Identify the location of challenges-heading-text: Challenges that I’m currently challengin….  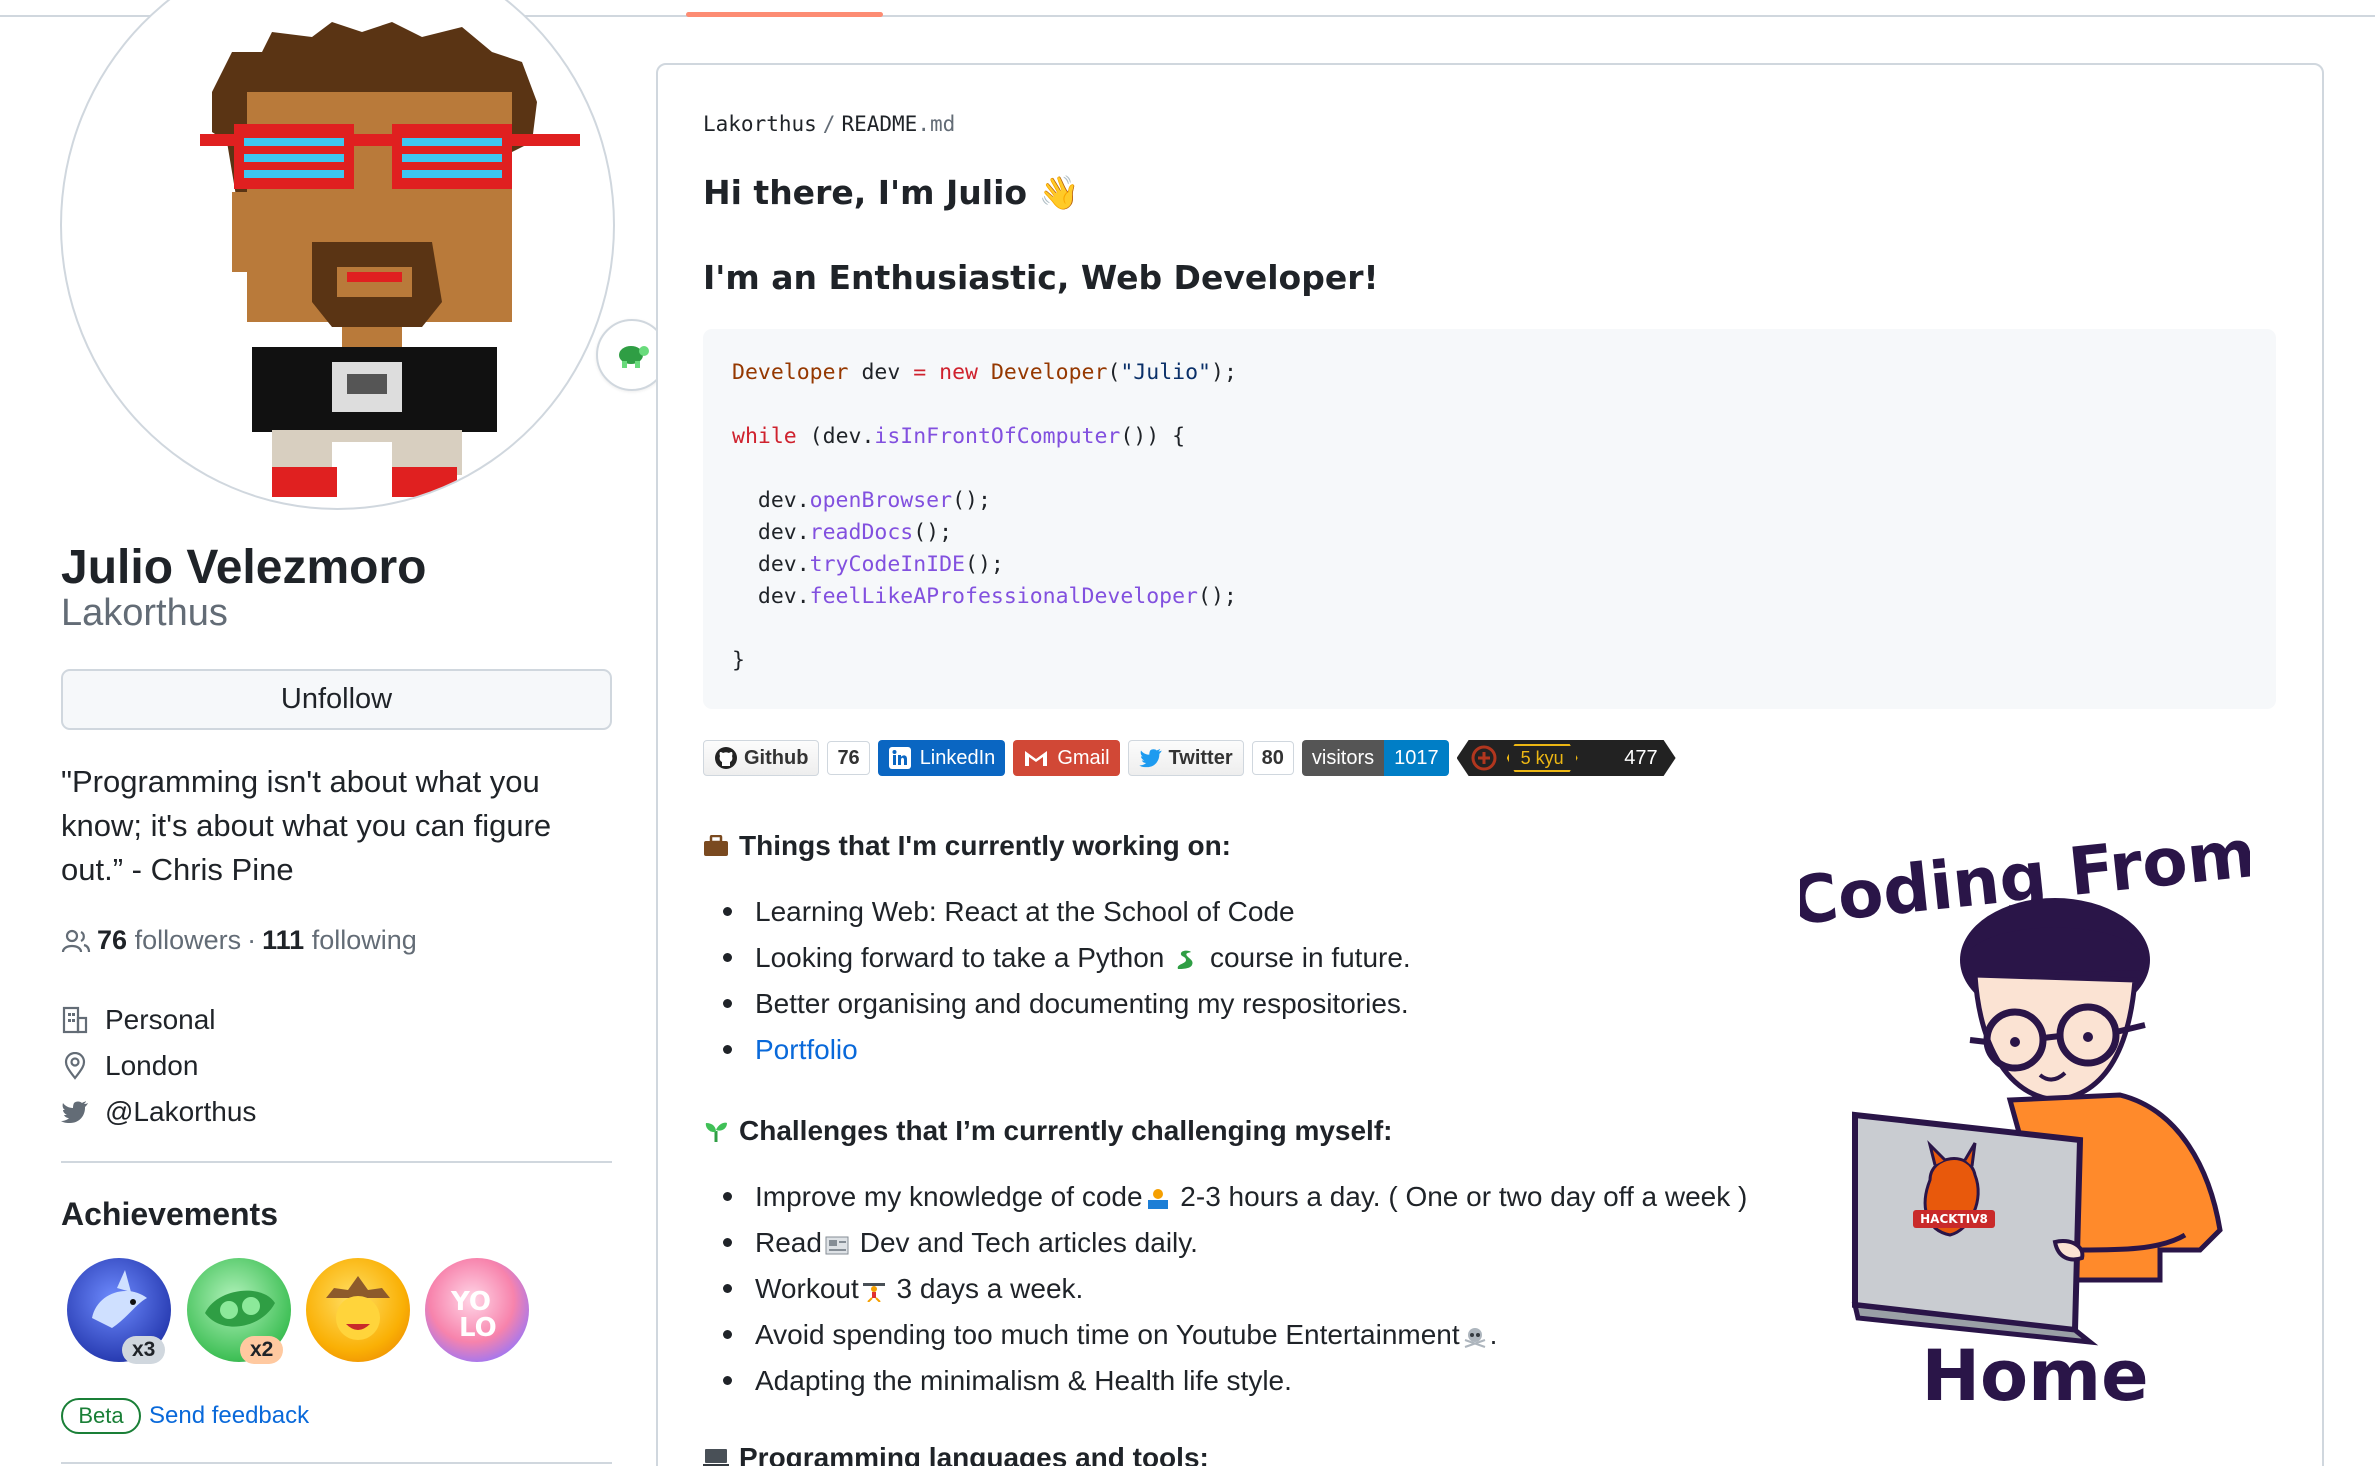
(1066, 1130).